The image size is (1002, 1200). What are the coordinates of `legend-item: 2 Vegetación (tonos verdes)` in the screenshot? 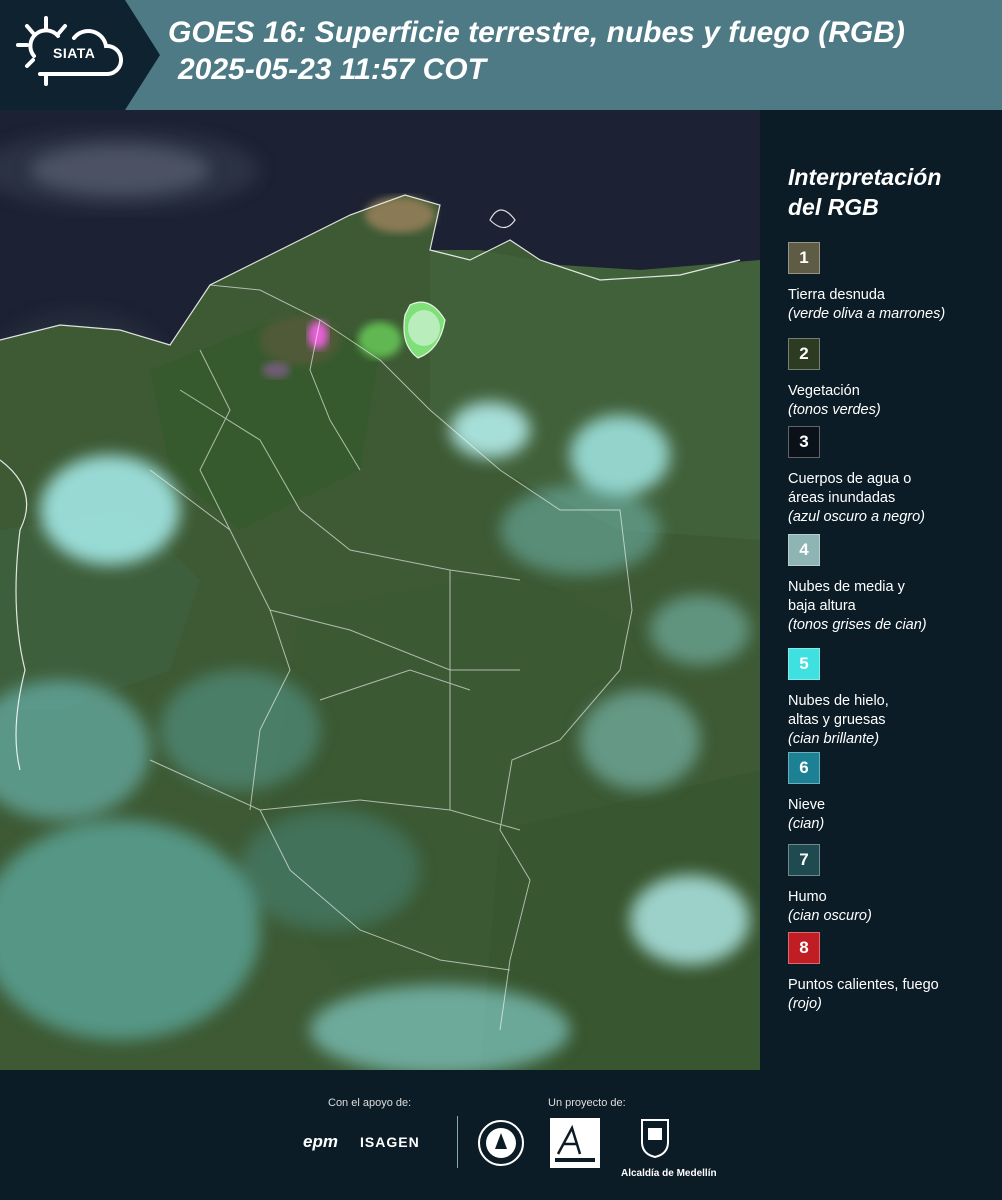 It's located at (893, 379).